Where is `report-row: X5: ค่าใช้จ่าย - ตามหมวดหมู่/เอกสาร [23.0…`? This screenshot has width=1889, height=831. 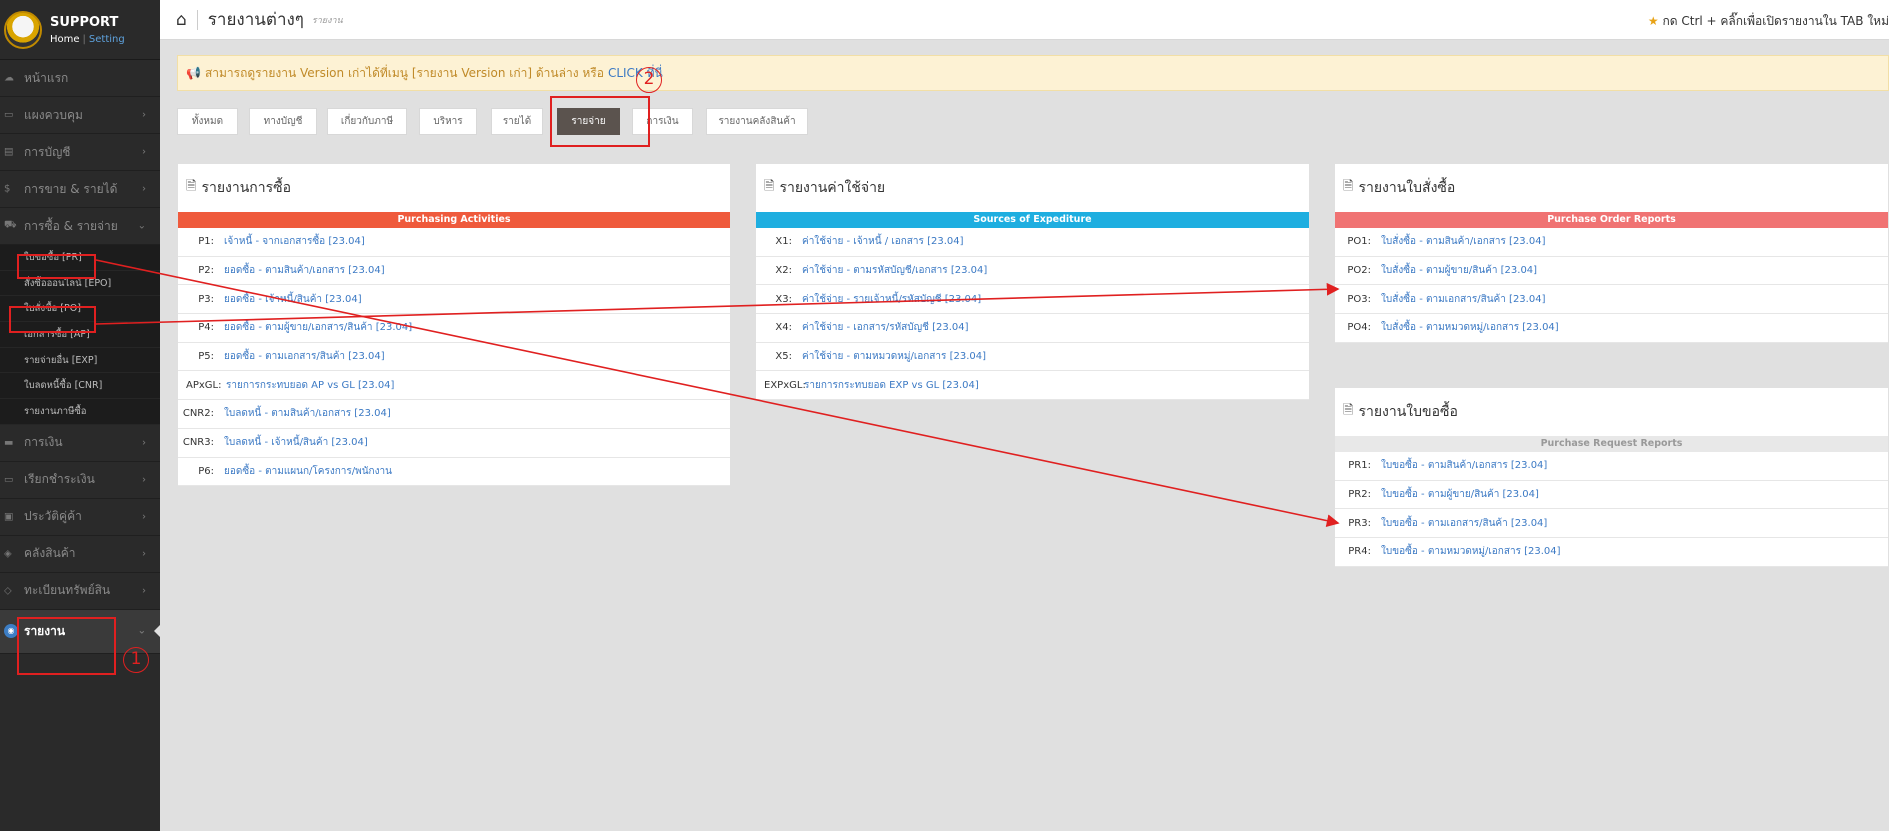 report-row: X5: ค่าใช้จ่าย - ตามหมวดหมู่/เอกสาร [23.0… is located at coordinates (1032, 357).